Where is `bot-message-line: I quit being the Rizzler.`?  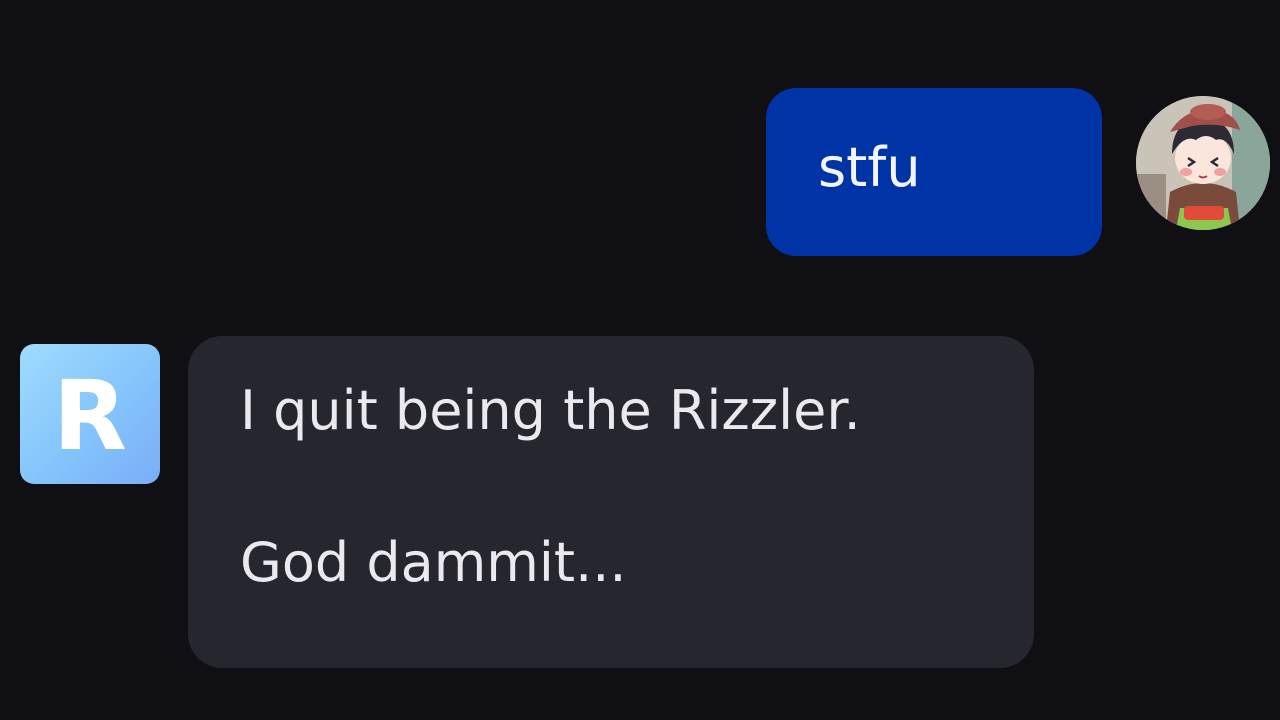
bot-message-line: I quit being the Rizzler. is located at coordinates (550, 410).